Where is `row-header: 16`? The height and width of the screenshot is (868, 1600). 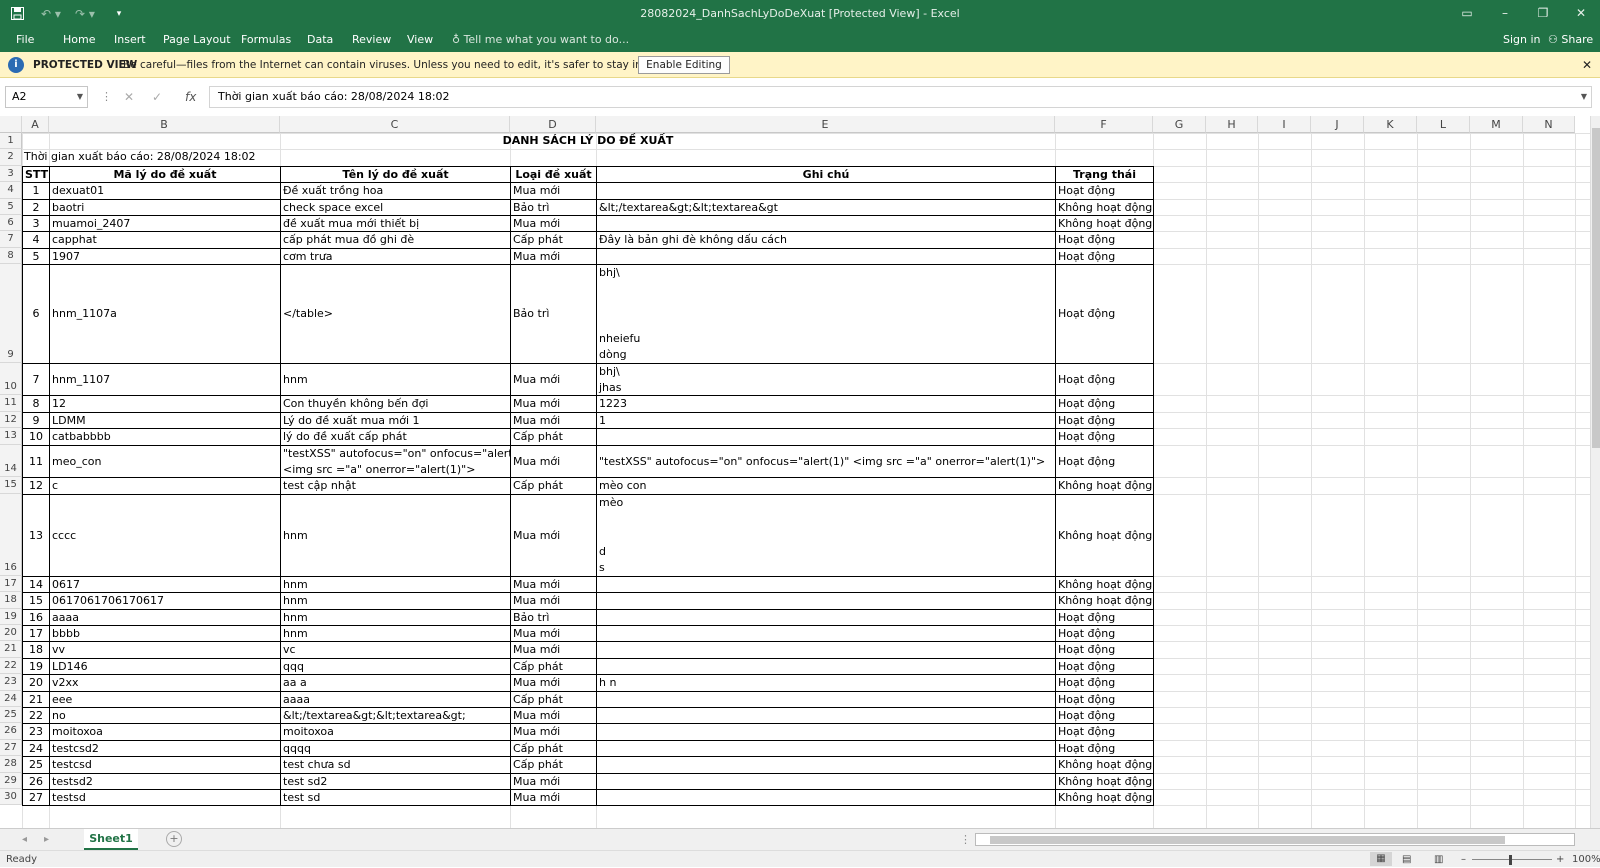
row-header: 16 is located at coordinates (11, 534).